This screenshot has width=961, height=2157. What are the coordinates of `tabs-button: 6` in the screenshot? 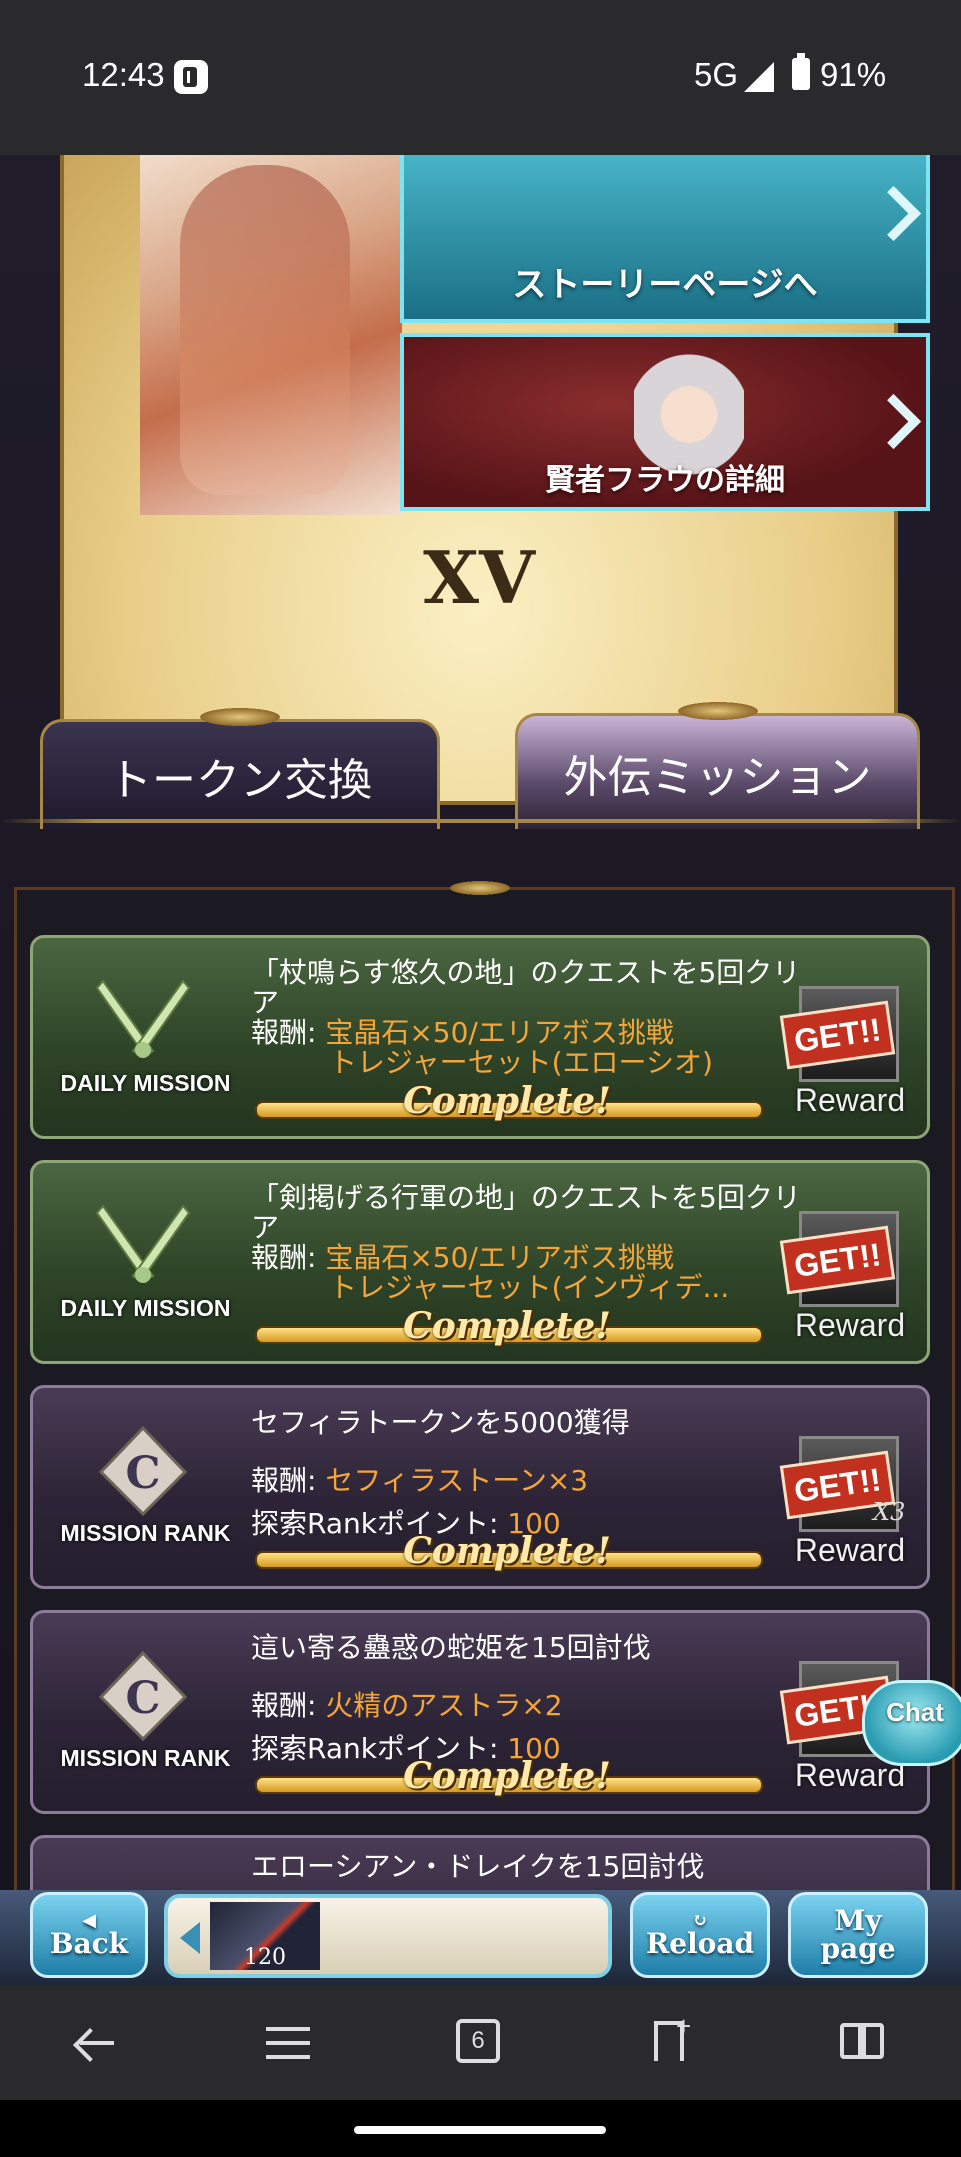 It's located at (480, 2043).